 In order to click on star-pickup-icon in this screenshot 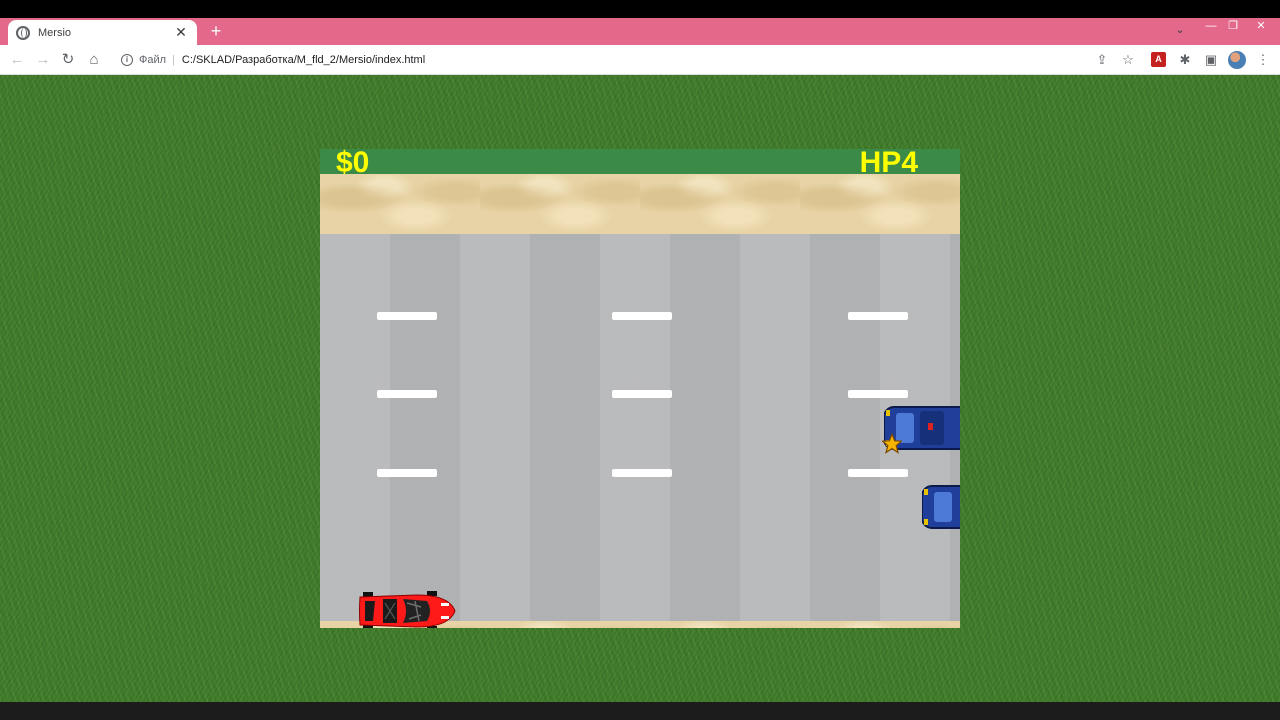, I will do `click(892, 443)`.